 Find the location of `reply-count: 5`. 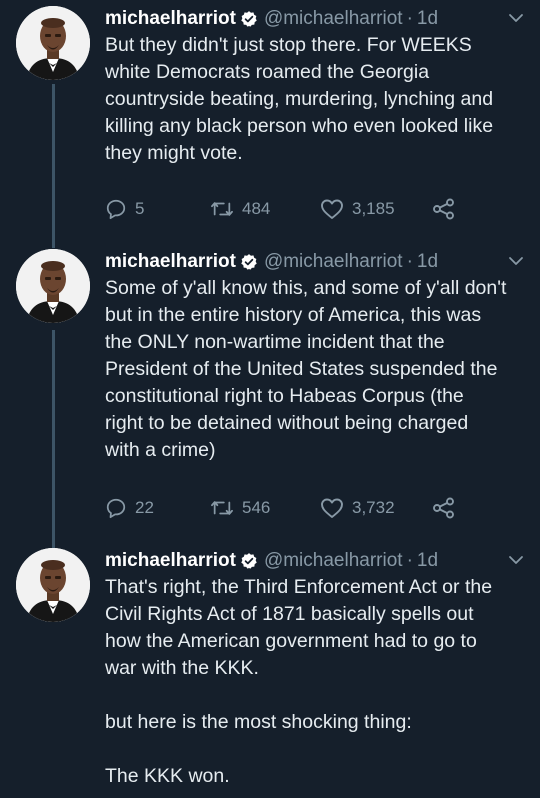

reply-count: 5 is located at coordinates (140, 208).